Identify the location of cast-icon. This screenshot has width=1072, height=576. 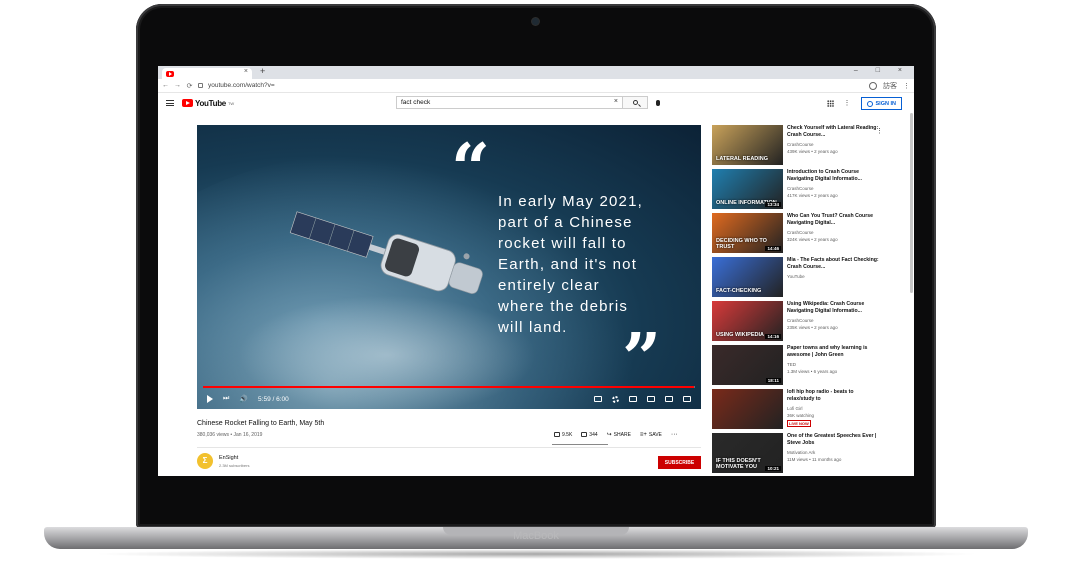
(669, 399).